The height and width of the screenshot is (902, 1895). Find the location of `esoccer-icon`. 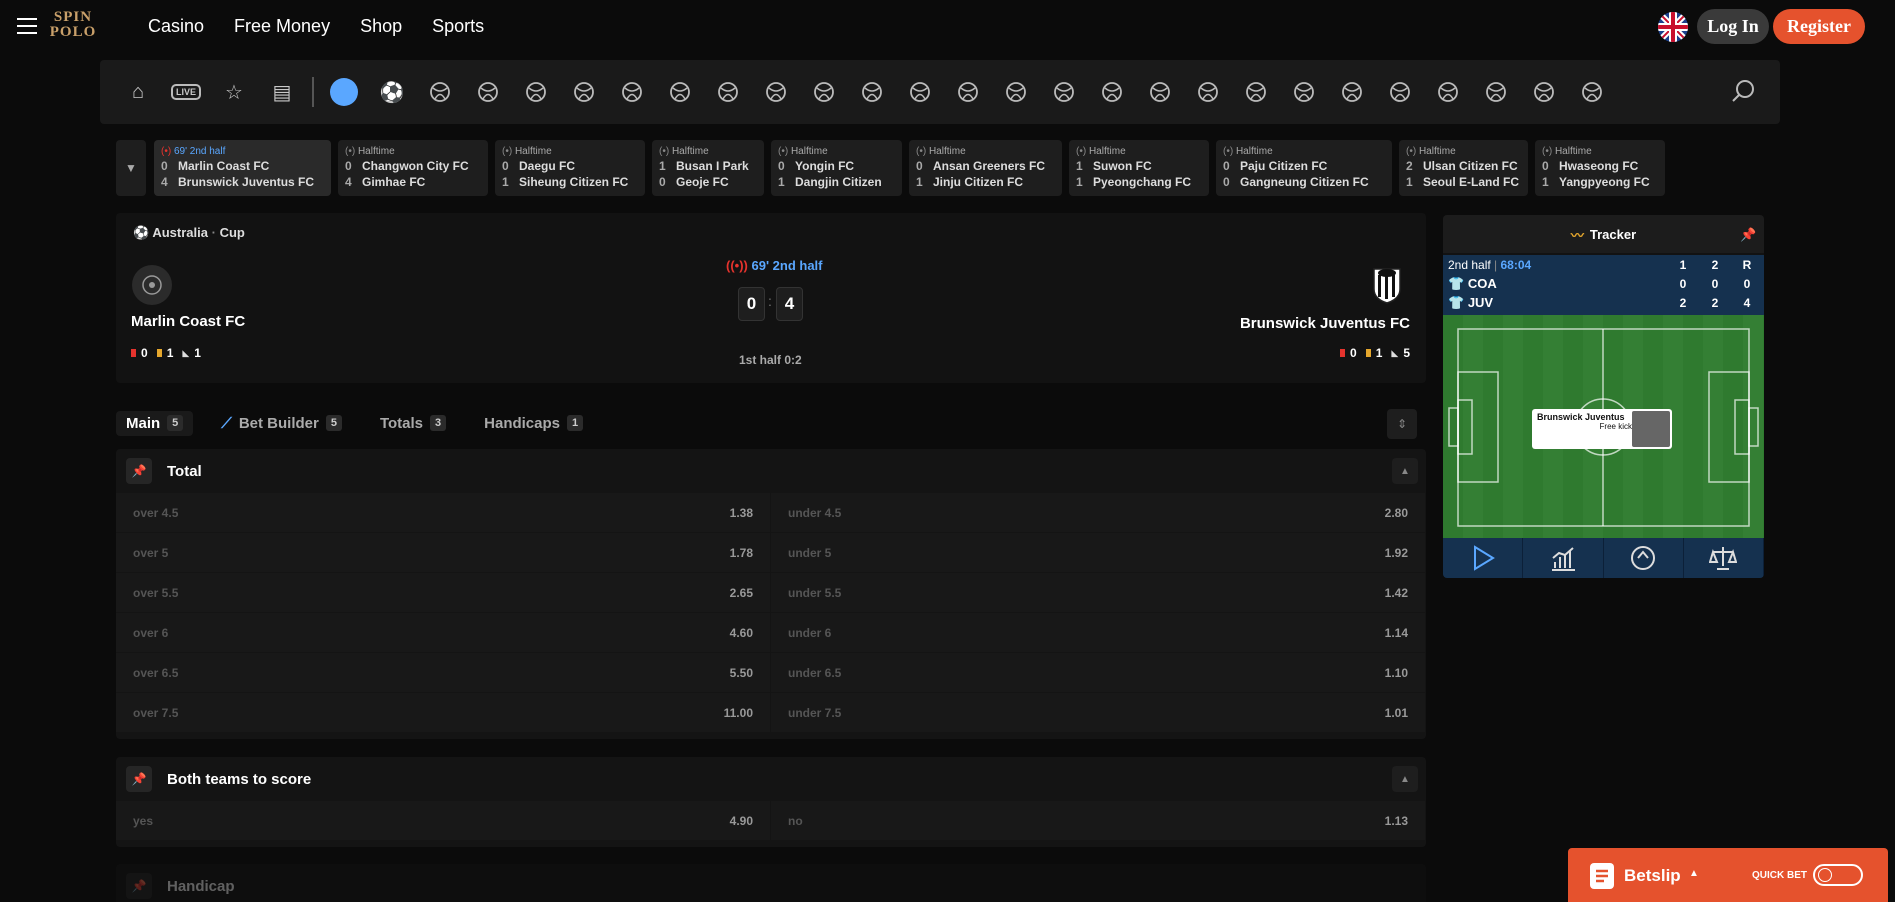

esoccer-icon is located at coordinates (440, 92).